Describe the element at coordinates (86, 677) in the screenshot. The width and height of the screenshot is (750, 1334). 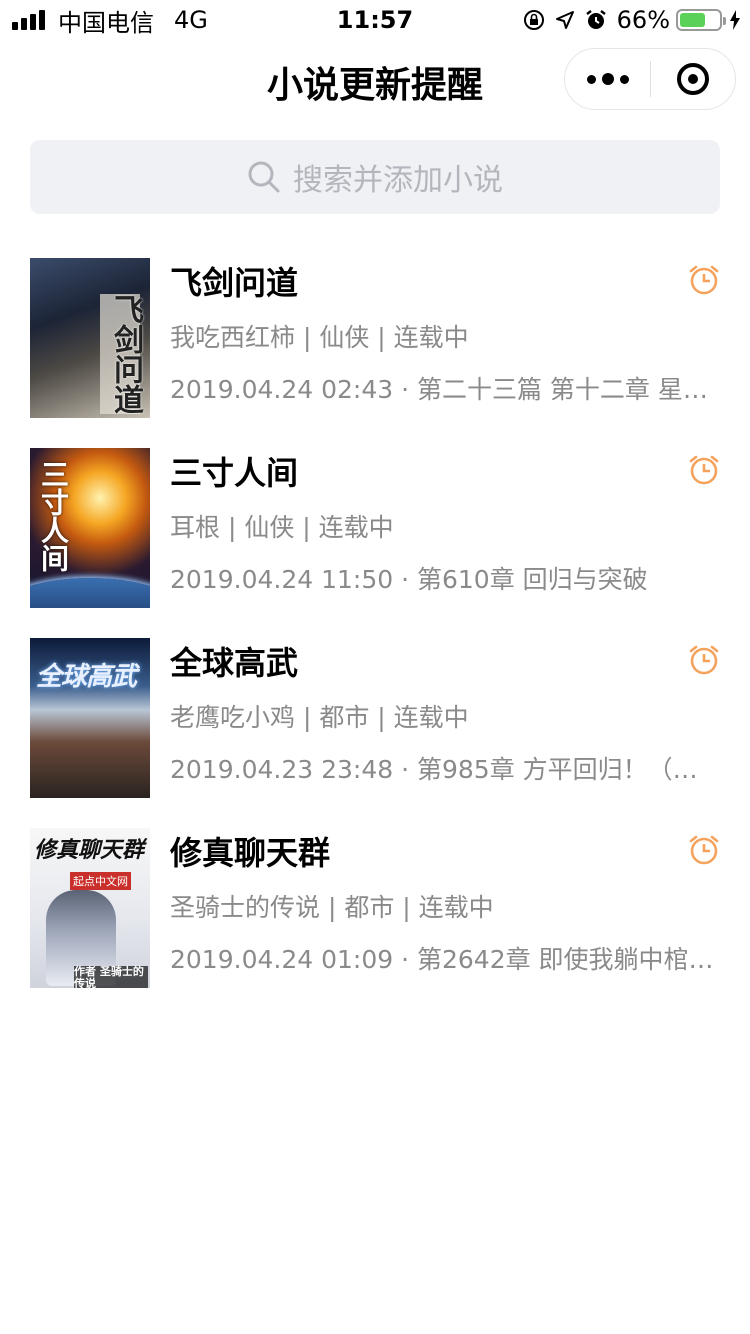
I see `cover-title: 全球高武` at that location.